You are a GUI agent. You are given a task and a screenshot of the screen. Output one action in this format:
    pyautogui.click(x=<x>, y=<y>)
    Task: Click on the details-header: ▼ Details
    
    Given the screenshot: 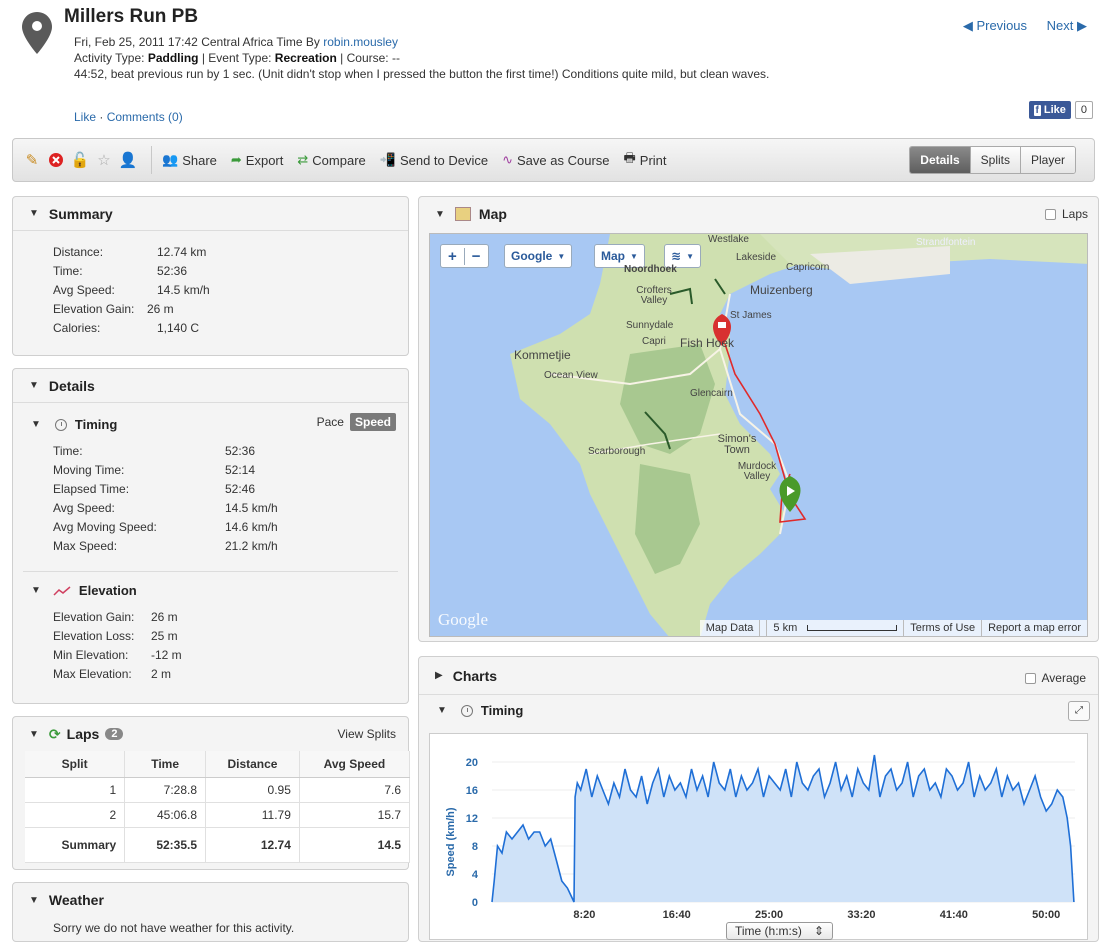 What is the action you would take?
    pyautogui.click(x=210, y=386)
    